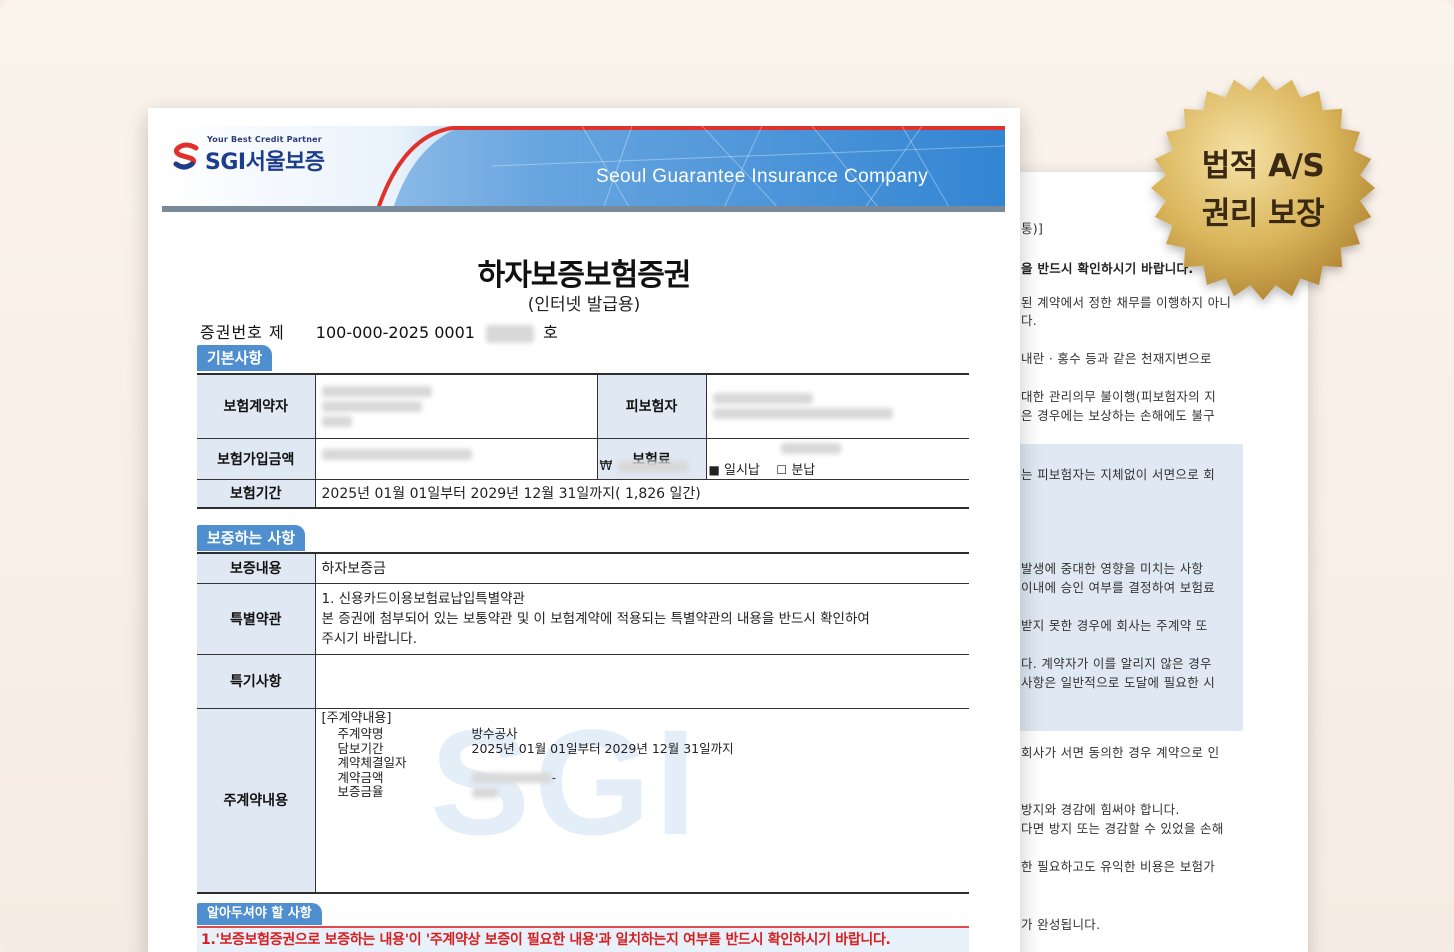 The width and height of the screenshot is (1454, 952). I want to click on policyholder-value, so click(456, 406).